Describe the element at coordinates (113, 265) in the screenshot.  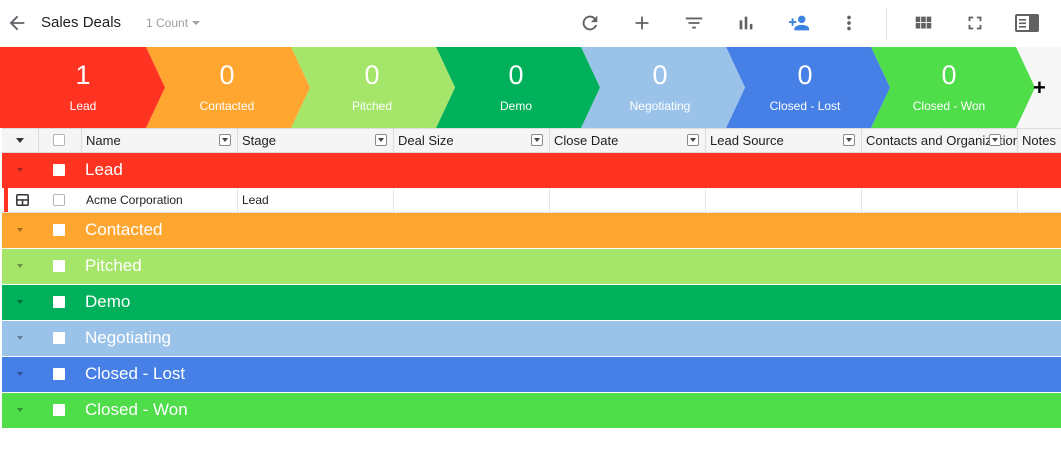
I see `group-name: Pitched` at that location.